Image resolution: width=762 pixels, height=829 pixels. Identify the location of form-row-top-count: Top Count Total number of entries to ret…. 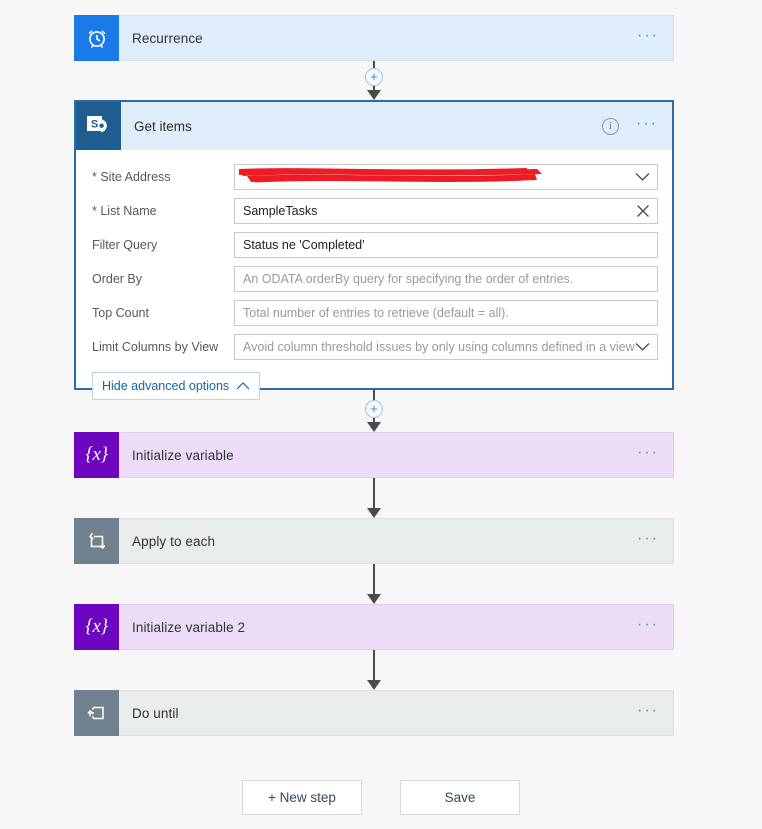
(371, 313).